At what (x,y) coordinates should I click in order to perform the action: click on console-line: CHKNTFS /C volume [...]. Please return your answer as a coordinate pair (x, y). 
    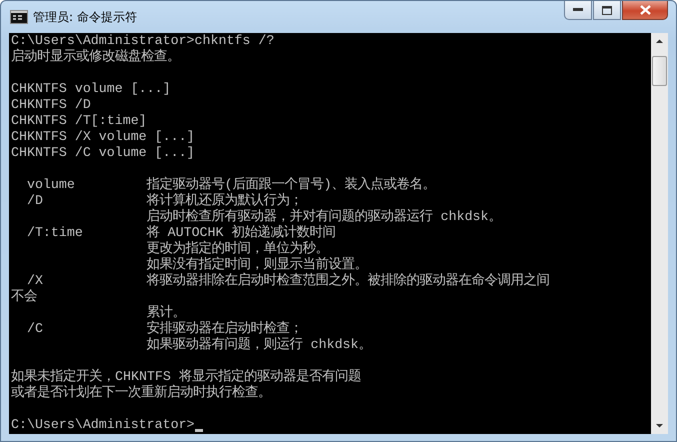
    Looking at the image, I should click on (103, 153).